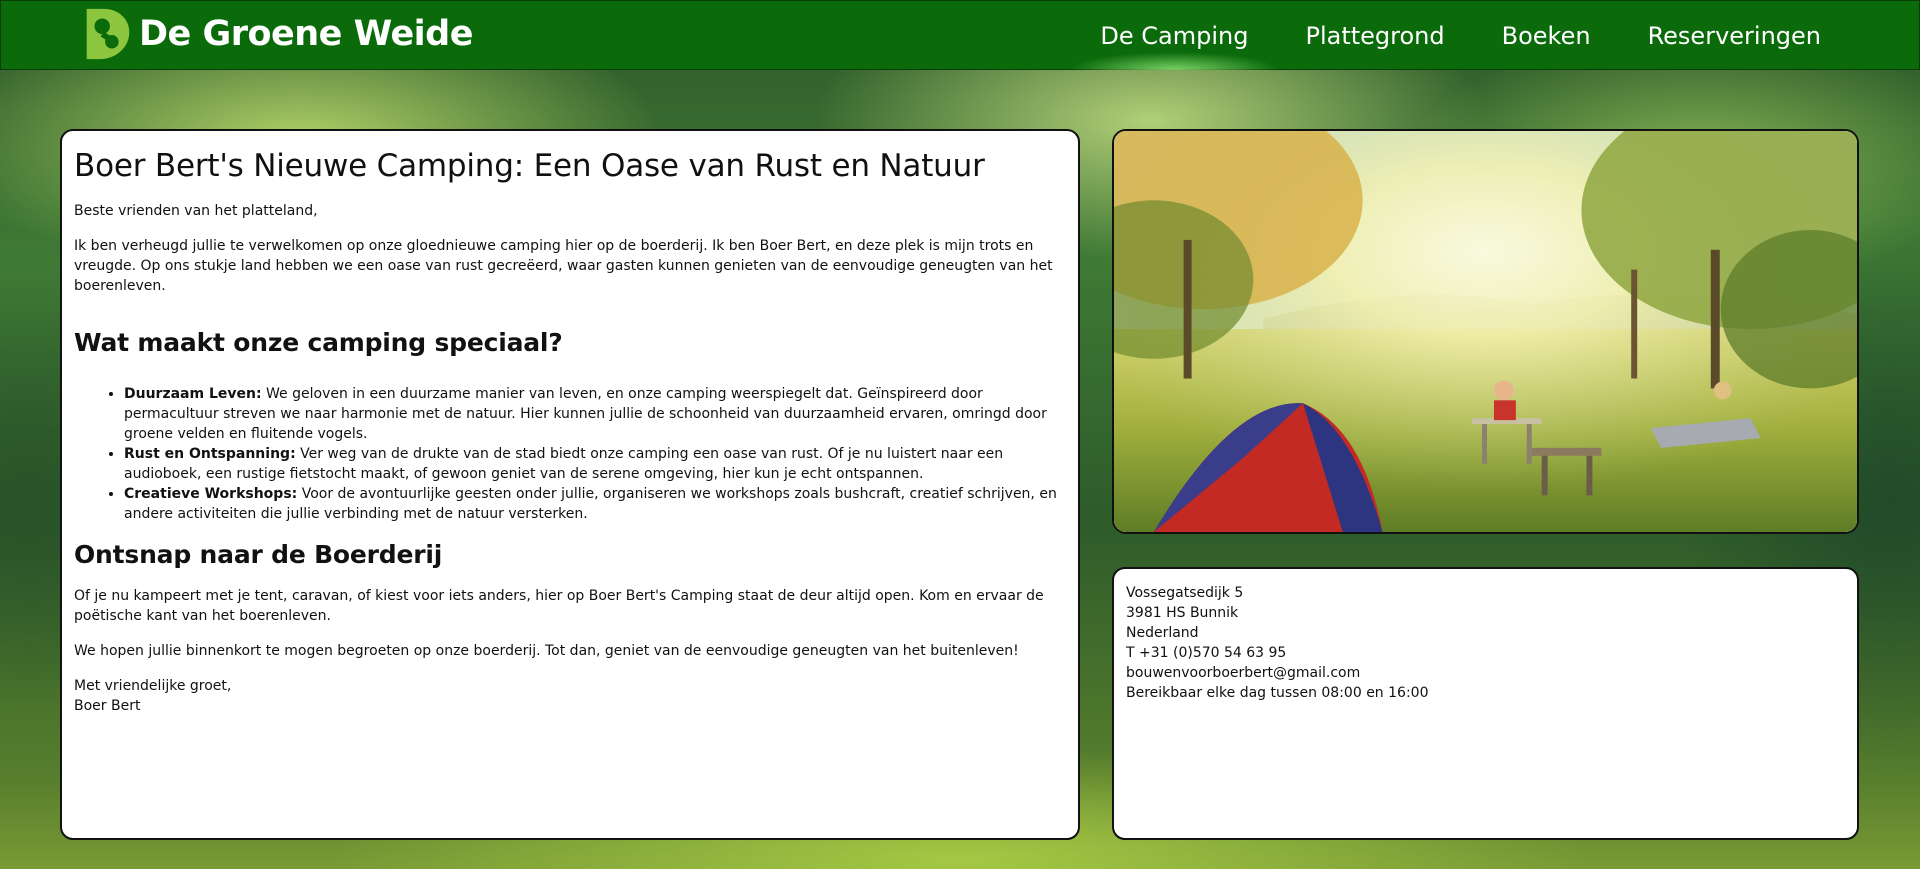 This screenshot has width=1920, height=869. Describe the element at coordinates (153, 686) in the screenshot. I see `closing-text: Met vriendelijke groet,` at that location.